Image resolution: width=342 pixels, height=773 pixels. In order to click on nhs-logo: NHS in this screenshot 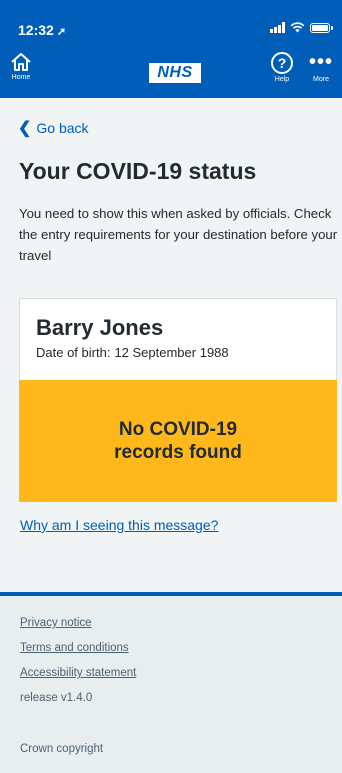, I will do `click(175, 73)`.